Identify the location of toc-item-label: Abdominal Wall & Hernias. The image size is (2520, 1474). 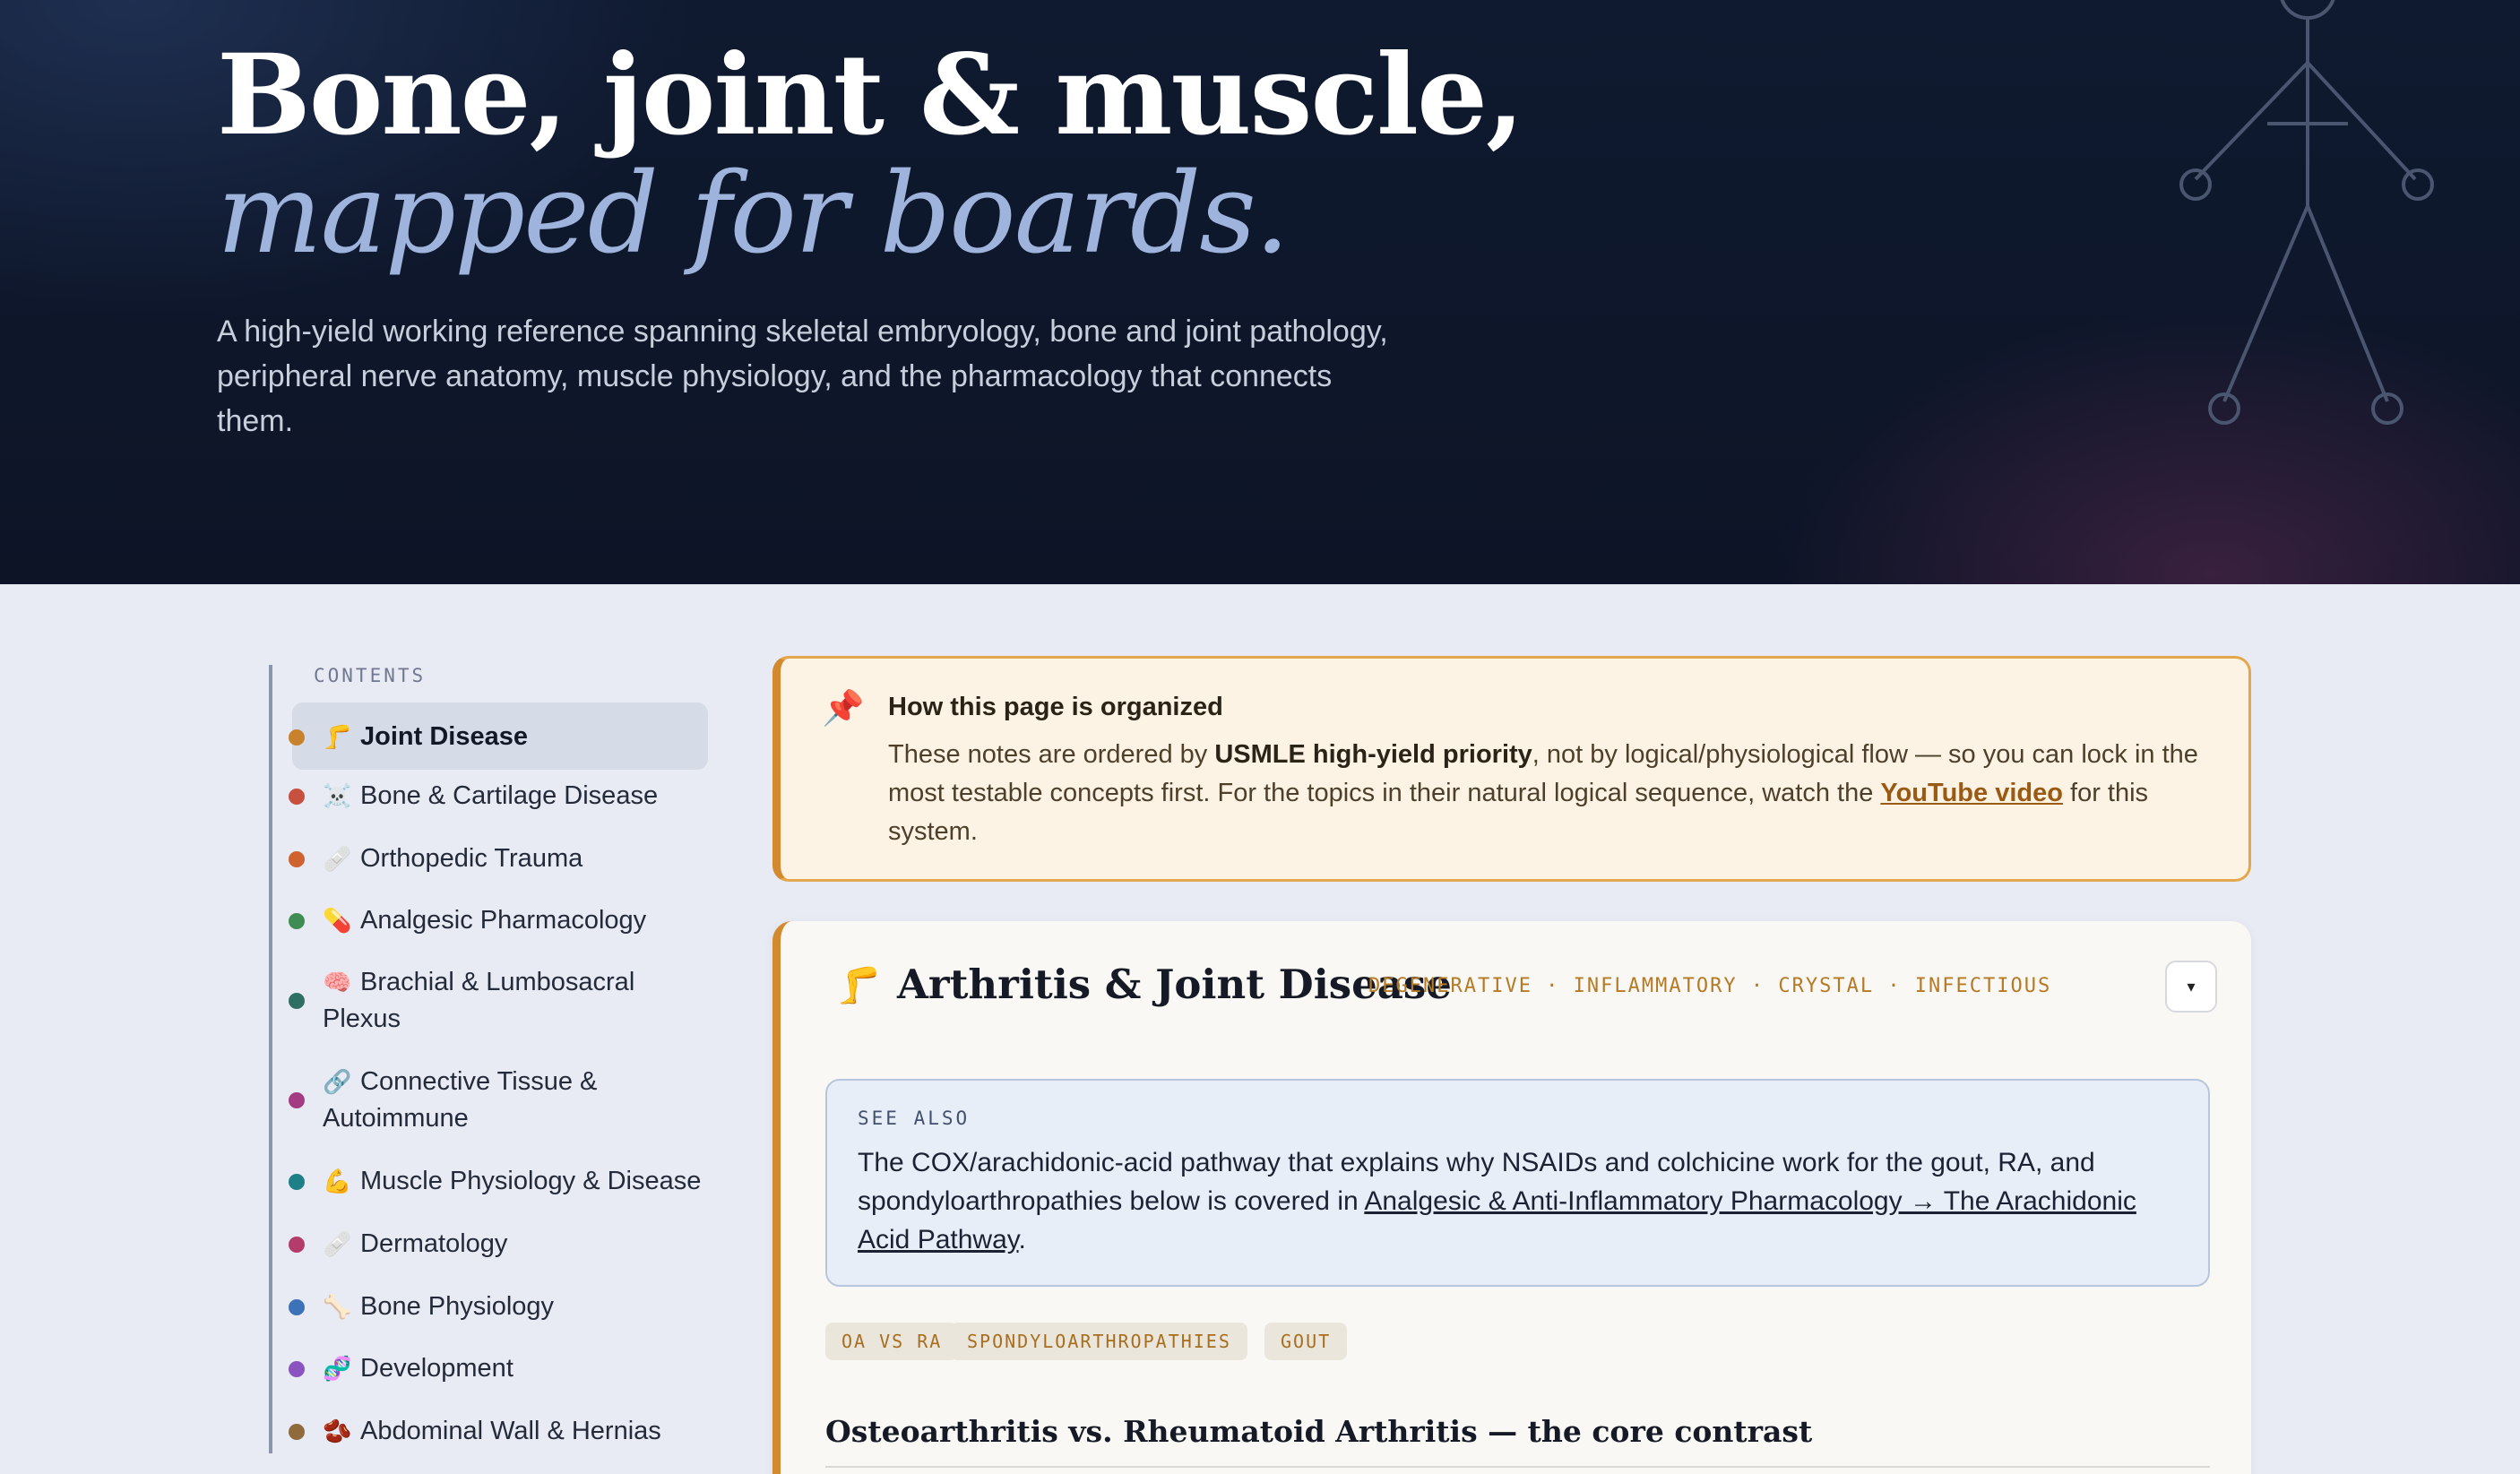
(510, 1431).